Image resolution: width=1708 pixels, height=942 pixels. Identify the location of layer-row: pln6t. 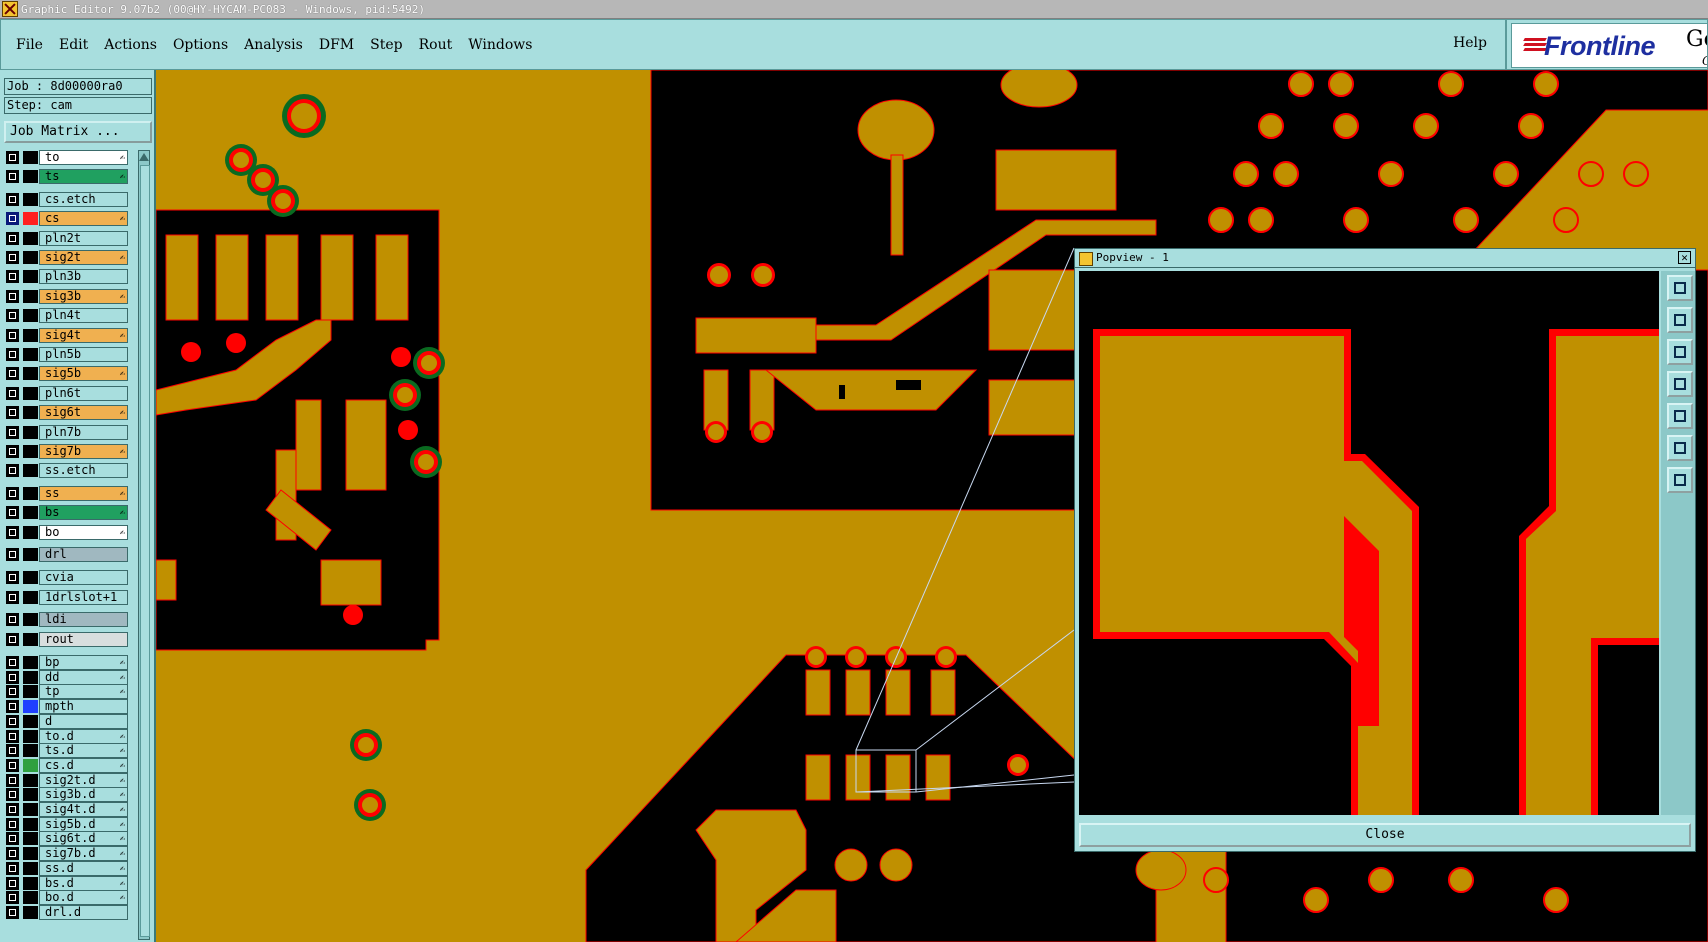
(69, 393).